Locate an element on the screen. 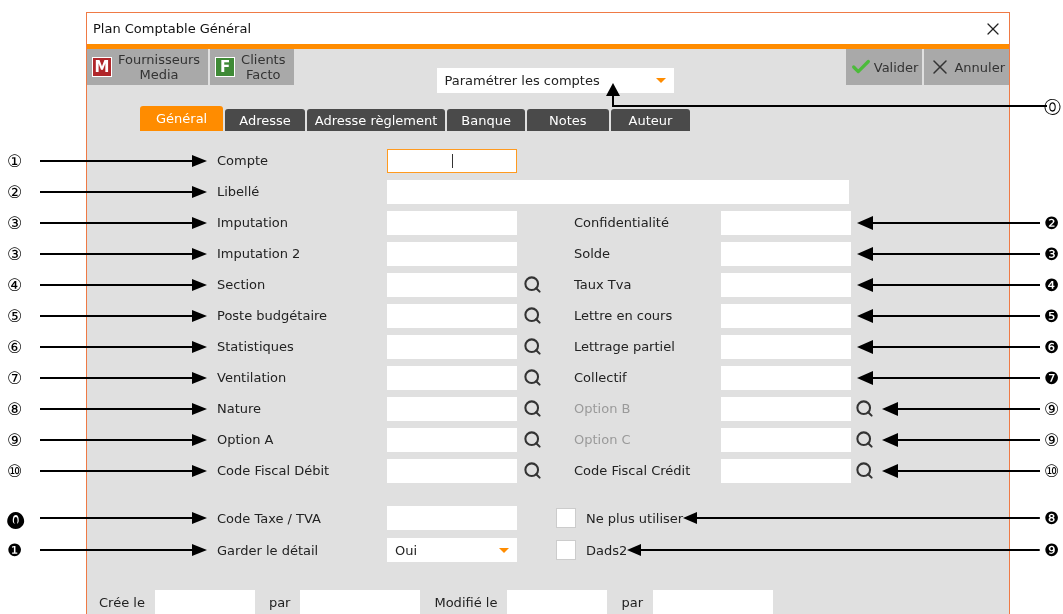 Image resolution: width=1063 pixels, height=614 pixels. field-label: Code Fiscal Crédit is located at coordinates (633, 470).